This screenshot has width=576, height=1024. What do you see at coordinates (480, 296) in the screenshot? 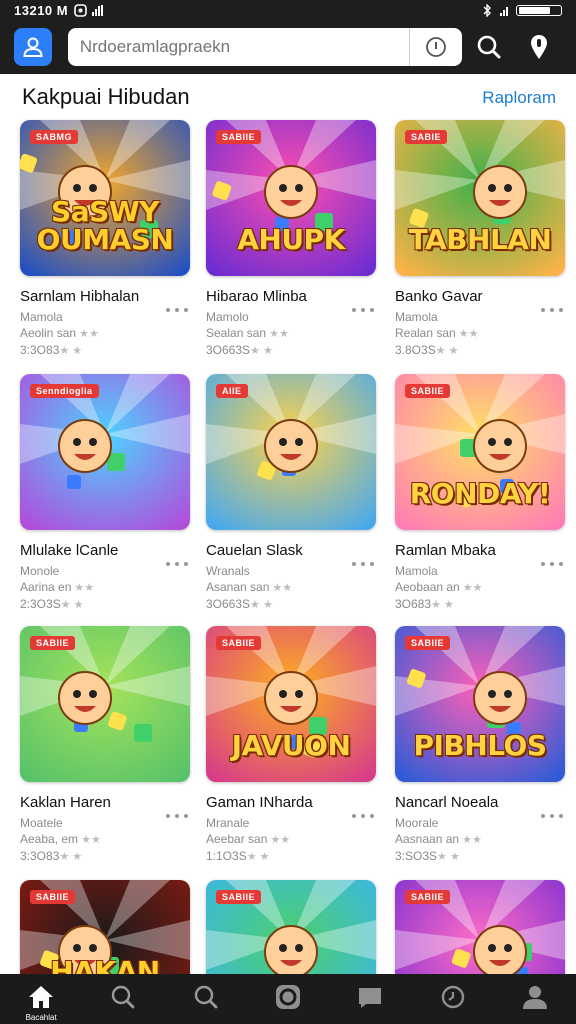
I see `game-title: Banko Gavar` at bounding box center [480, 296].